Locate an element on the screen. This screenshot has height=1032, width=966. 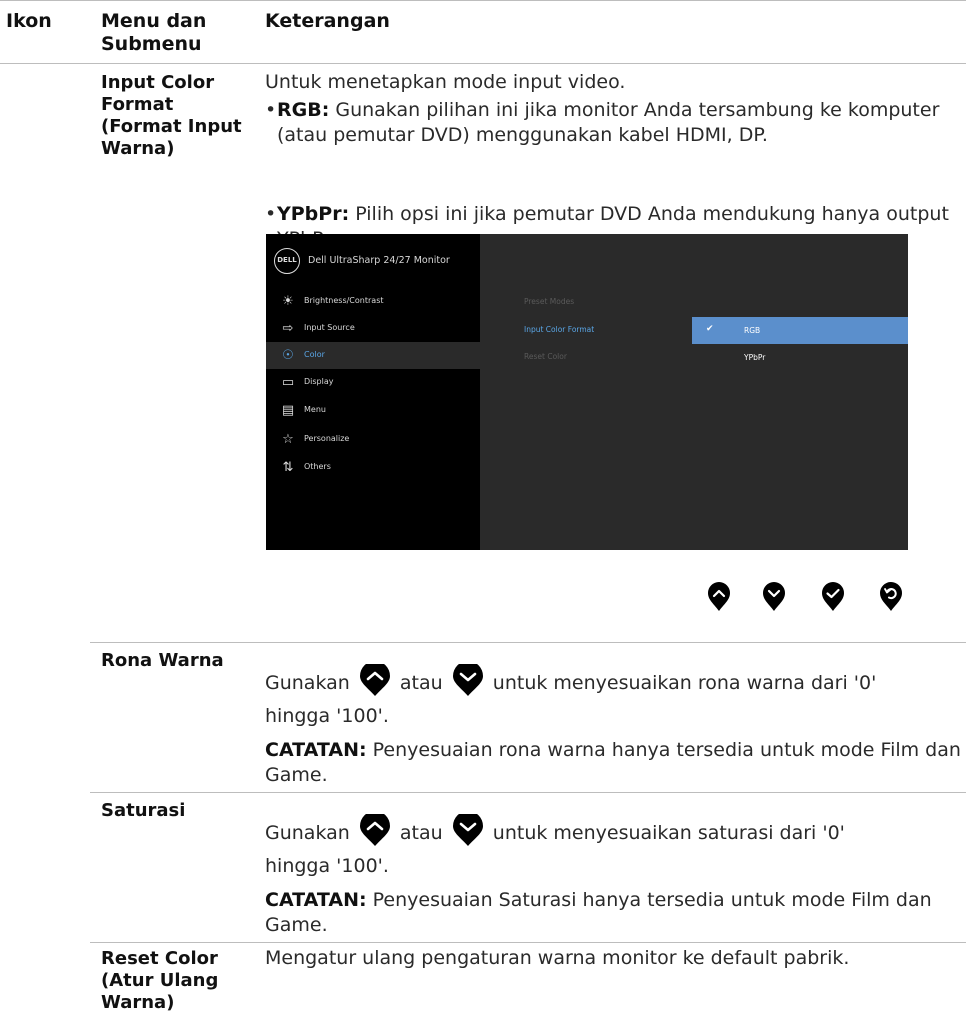
rona-warna-range: hingga '100'. is located at coordinates (327, 716).